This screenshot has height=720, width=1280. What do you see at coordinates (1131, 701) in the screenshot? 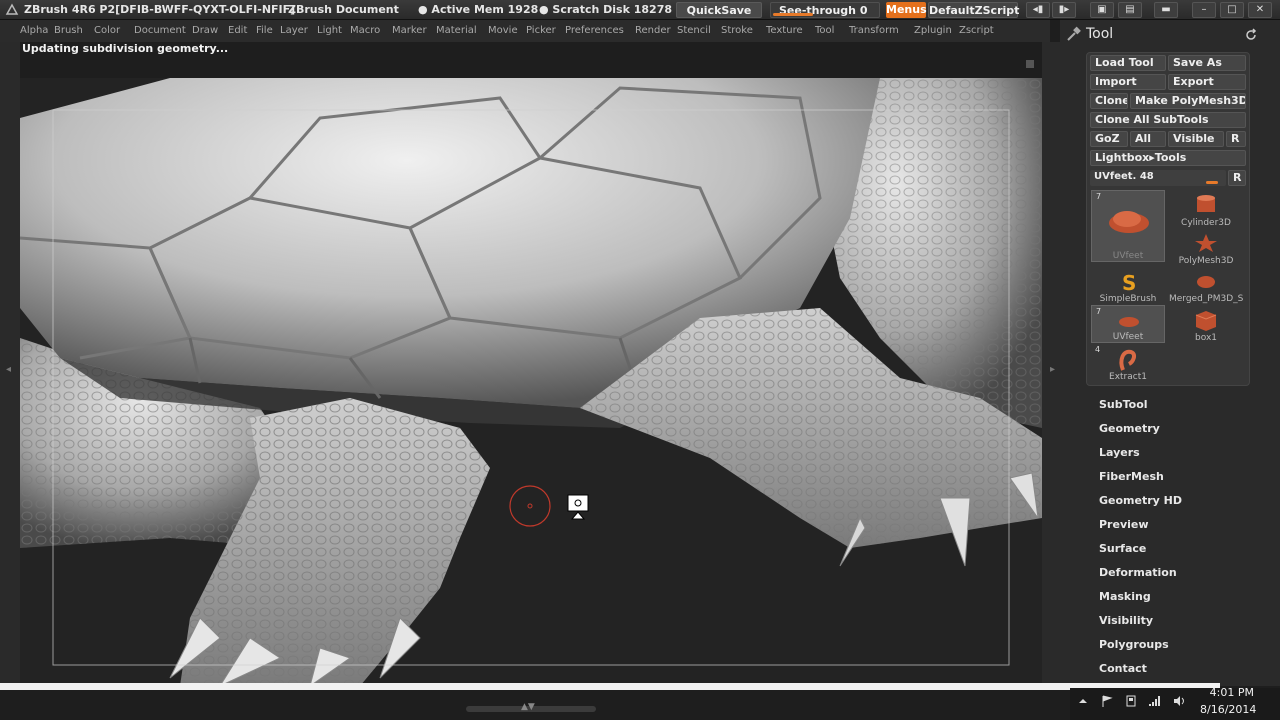
I see `device-icon` at bounding box center [1131, 701].